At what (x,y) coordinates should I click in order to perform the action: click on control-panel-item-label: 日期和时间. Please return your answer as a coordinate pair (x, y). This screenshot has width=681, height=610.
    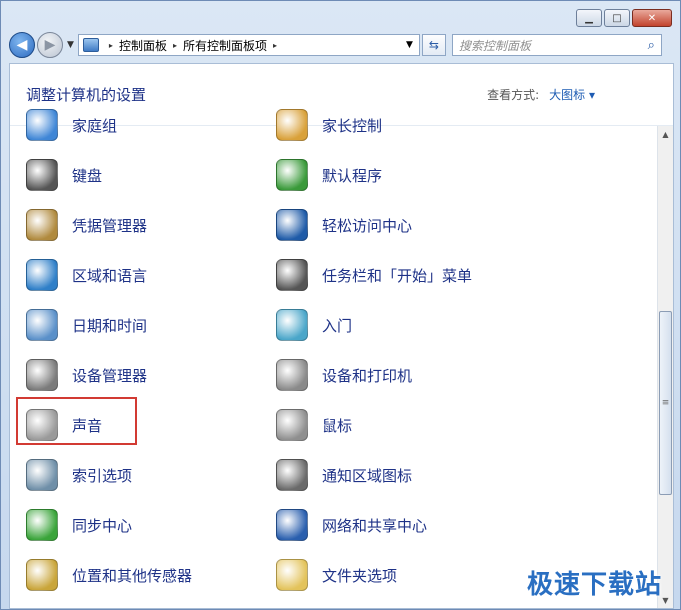
    Looking at the image, I should click on (110, 325).